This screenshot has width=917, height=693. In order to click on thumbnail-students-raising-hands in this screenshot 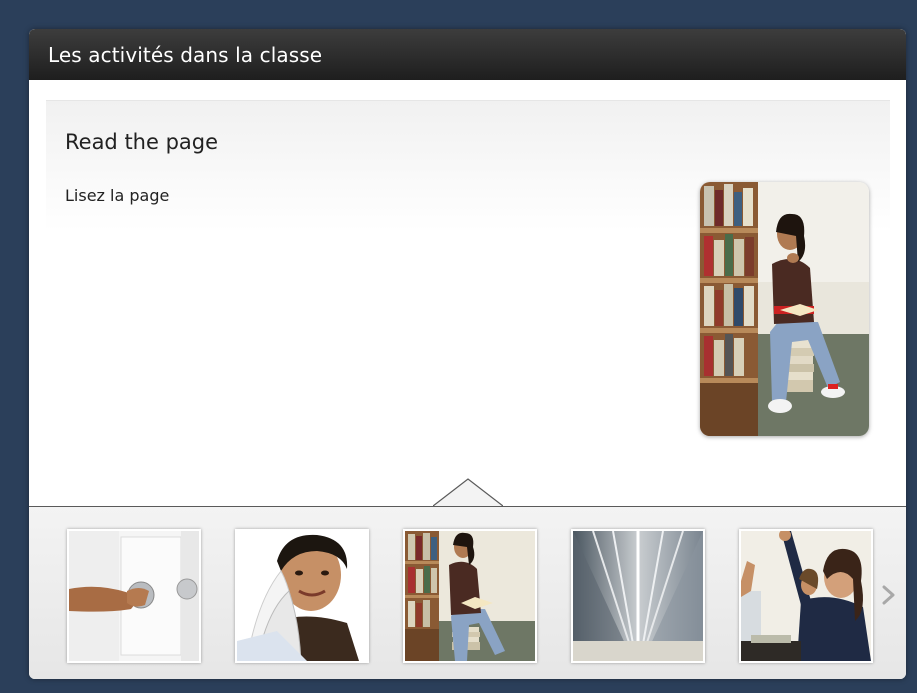, I will do `click(806, 596)`.